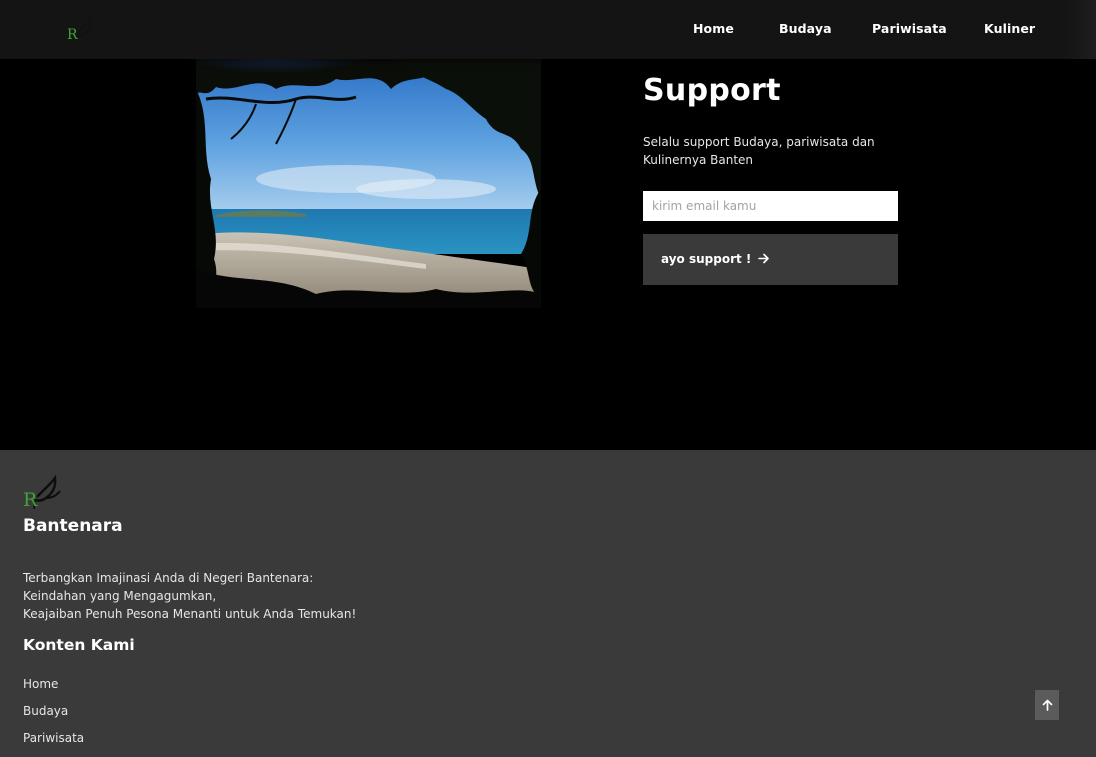 The image size is (1096, 757). Describe the element at coordinates (30, 500) in the screenshot. I see `svg-text: R` at that location.